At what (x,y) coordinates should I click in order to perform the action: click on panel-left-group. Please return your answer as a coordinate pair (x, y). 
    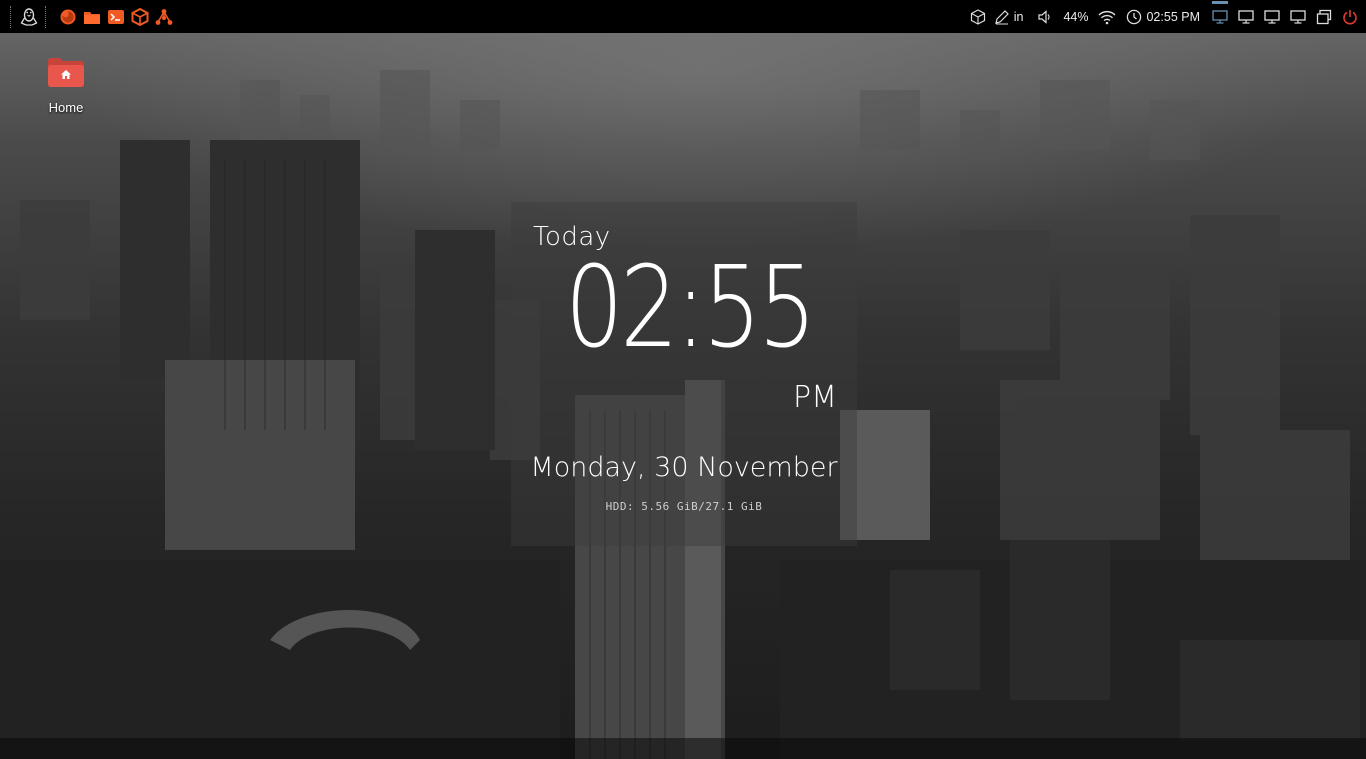
    Looking at the image, I should click on (88, 17).